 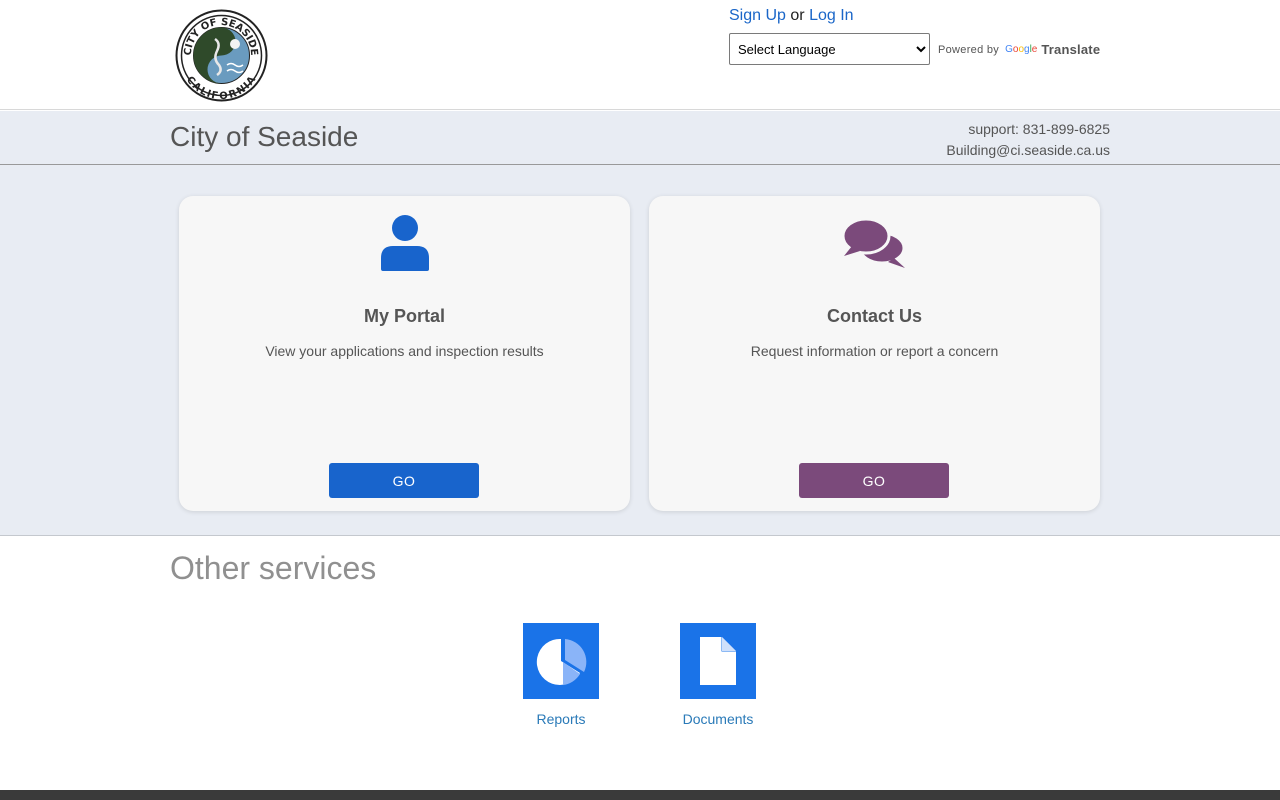 I want to click on language-select: Select Language, so click(x=829, y=49).